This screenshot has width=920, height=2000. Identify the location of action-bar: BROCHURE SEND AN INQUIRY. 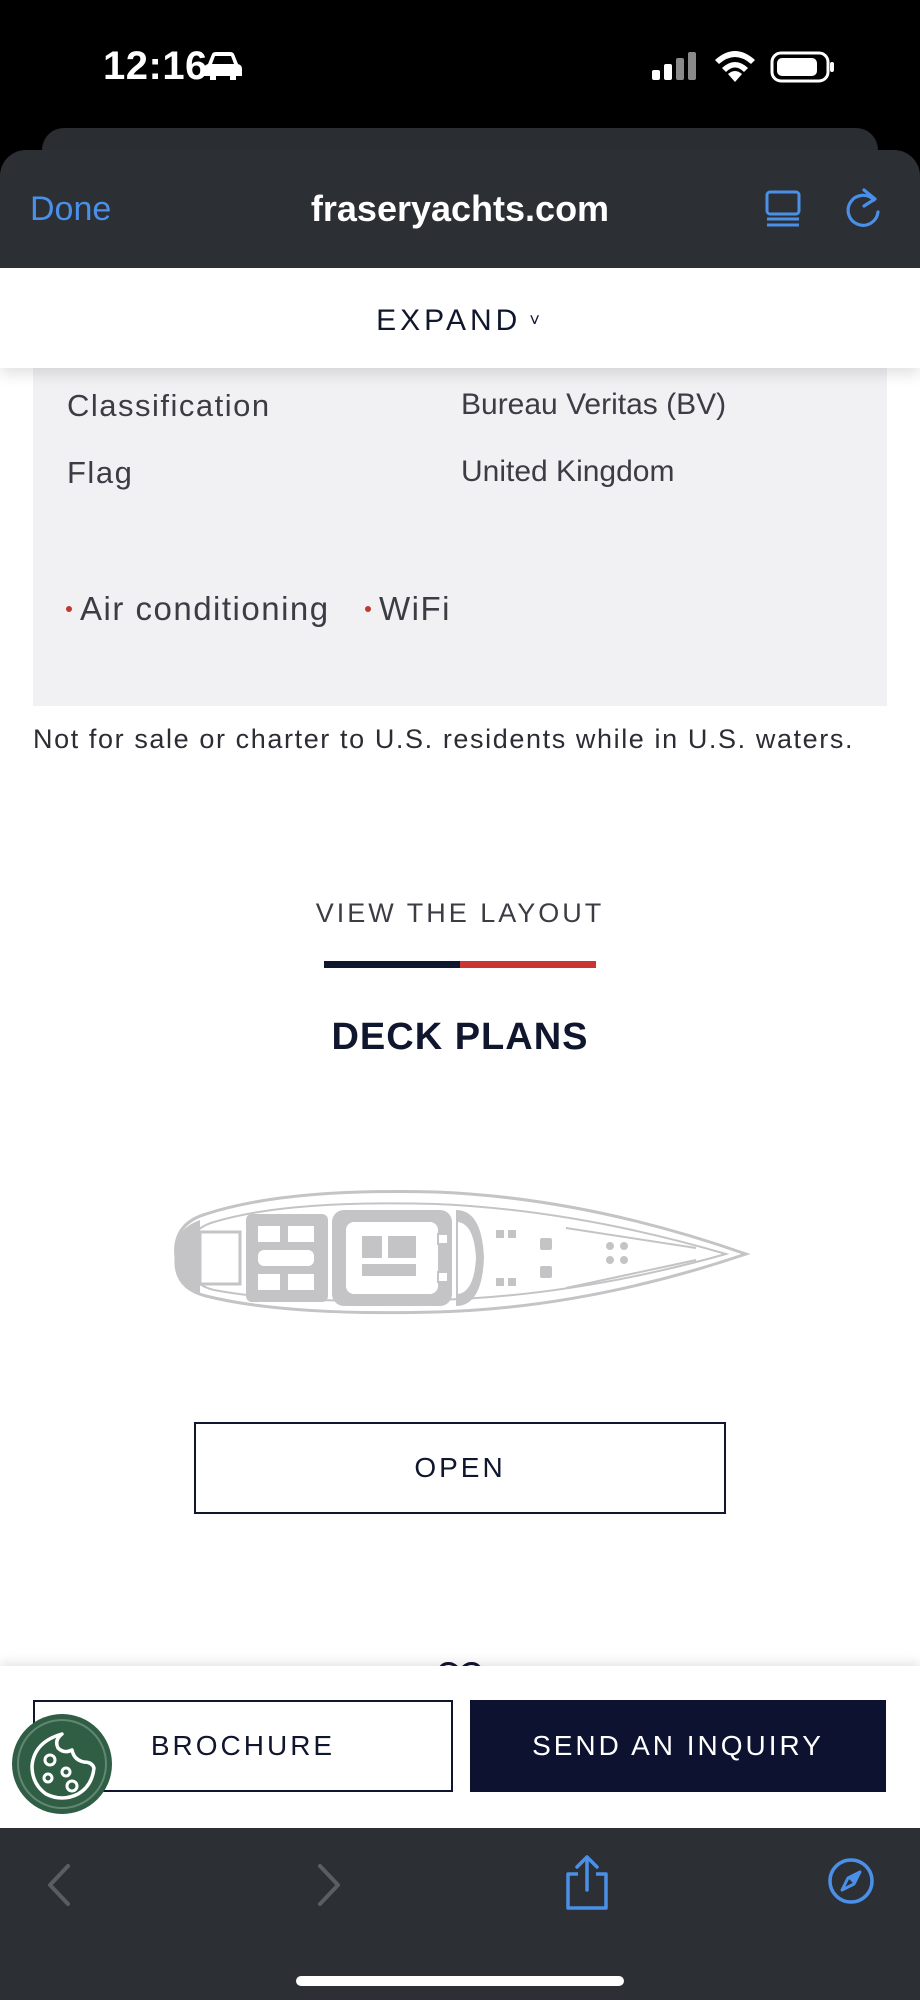
(460, 1747).